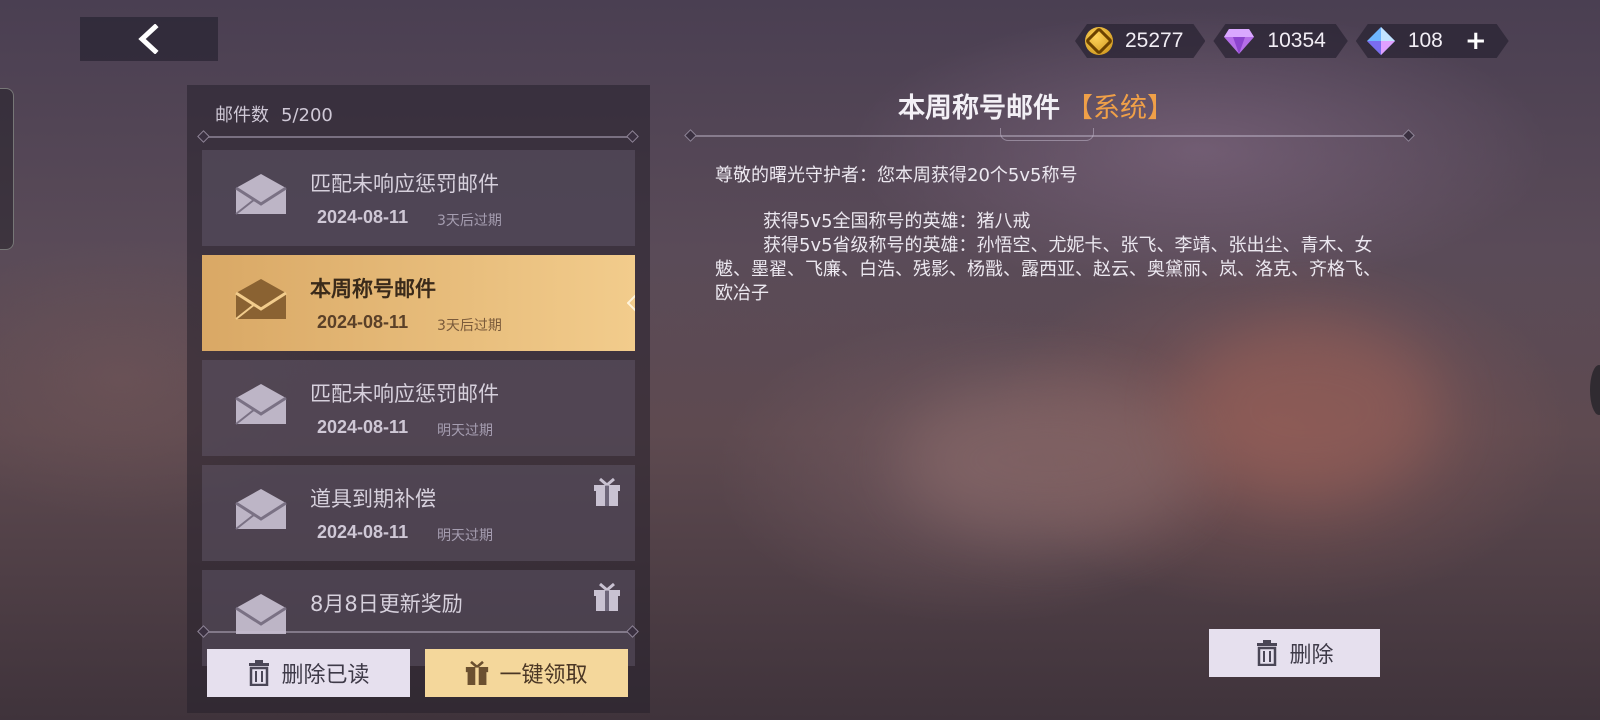 This screenshot has height=720, width=1600. I want to click on list-divider-top, so click(418, 137).